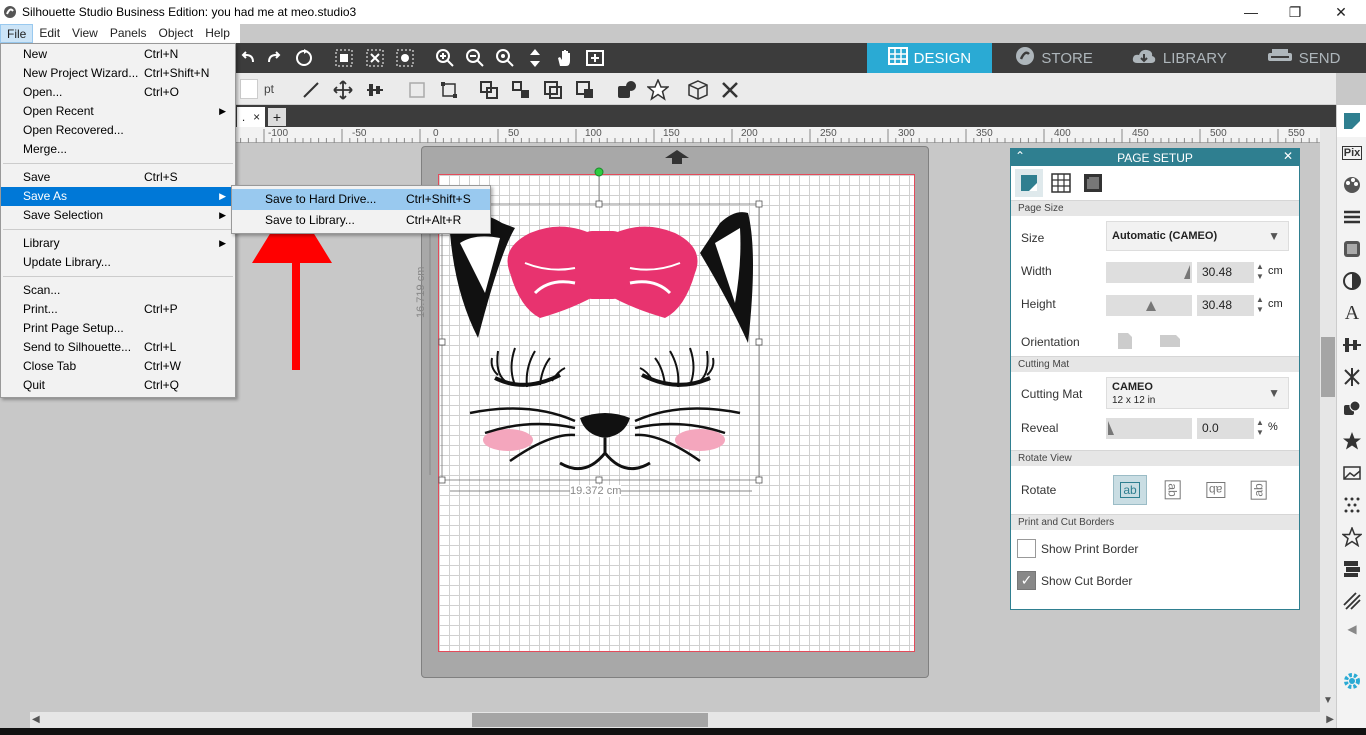 This screenshot has height=735, width=1366. Describe the element at coordinates (1251, 12) in the screenshot. I see `minimize-button: —` at that location.